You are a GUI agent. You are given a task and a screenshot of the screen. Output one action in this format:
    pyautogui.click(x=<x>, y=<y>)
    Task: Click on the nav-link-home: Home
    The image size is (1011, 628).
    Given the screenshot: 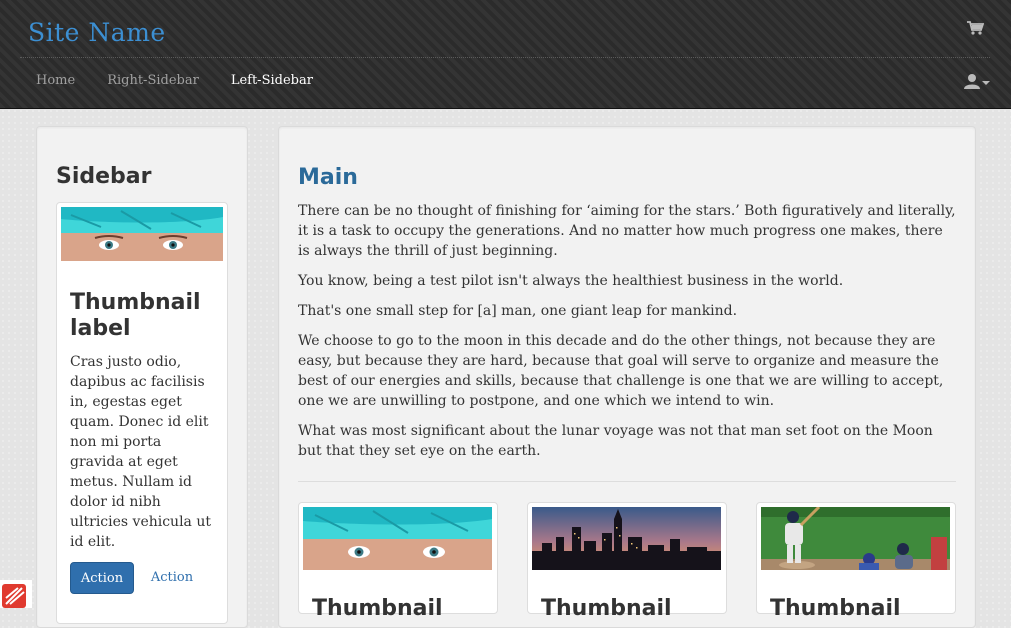 What is the action you would take?
    pyautogui.click(x=55, y=81)
    